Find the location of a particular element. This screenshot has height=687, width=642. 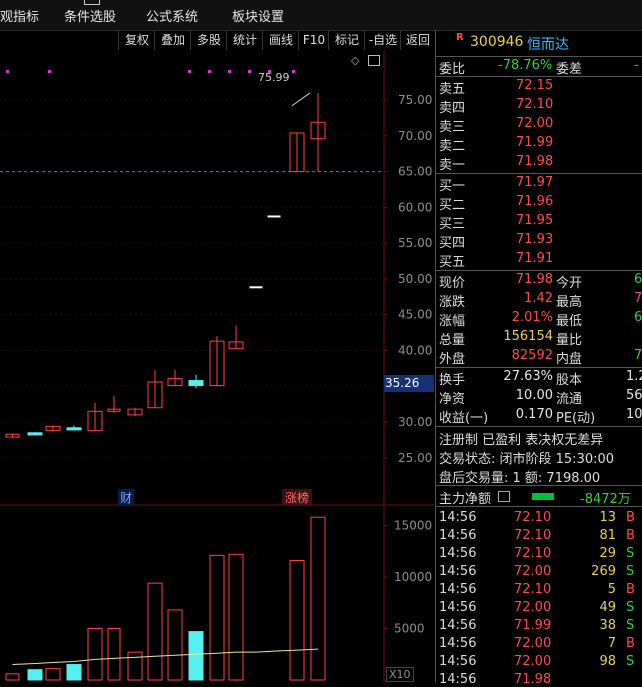

stat-label: 涨跌 is located at coordinates (452, 302).